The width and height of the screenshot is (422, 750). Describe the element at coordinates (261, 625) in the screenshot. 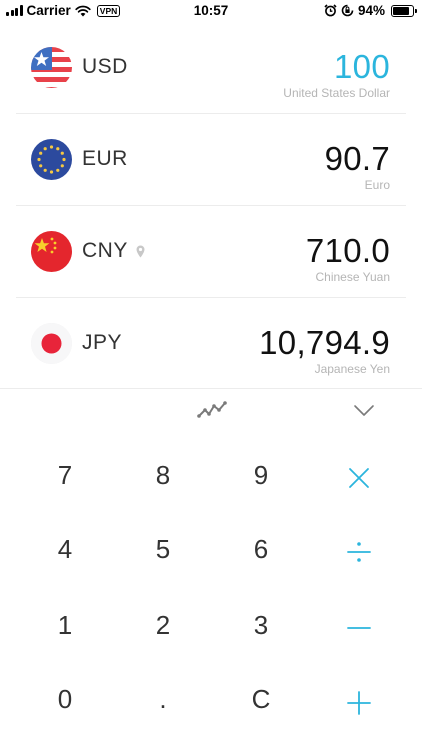

I see `key-3: 3` at that location.